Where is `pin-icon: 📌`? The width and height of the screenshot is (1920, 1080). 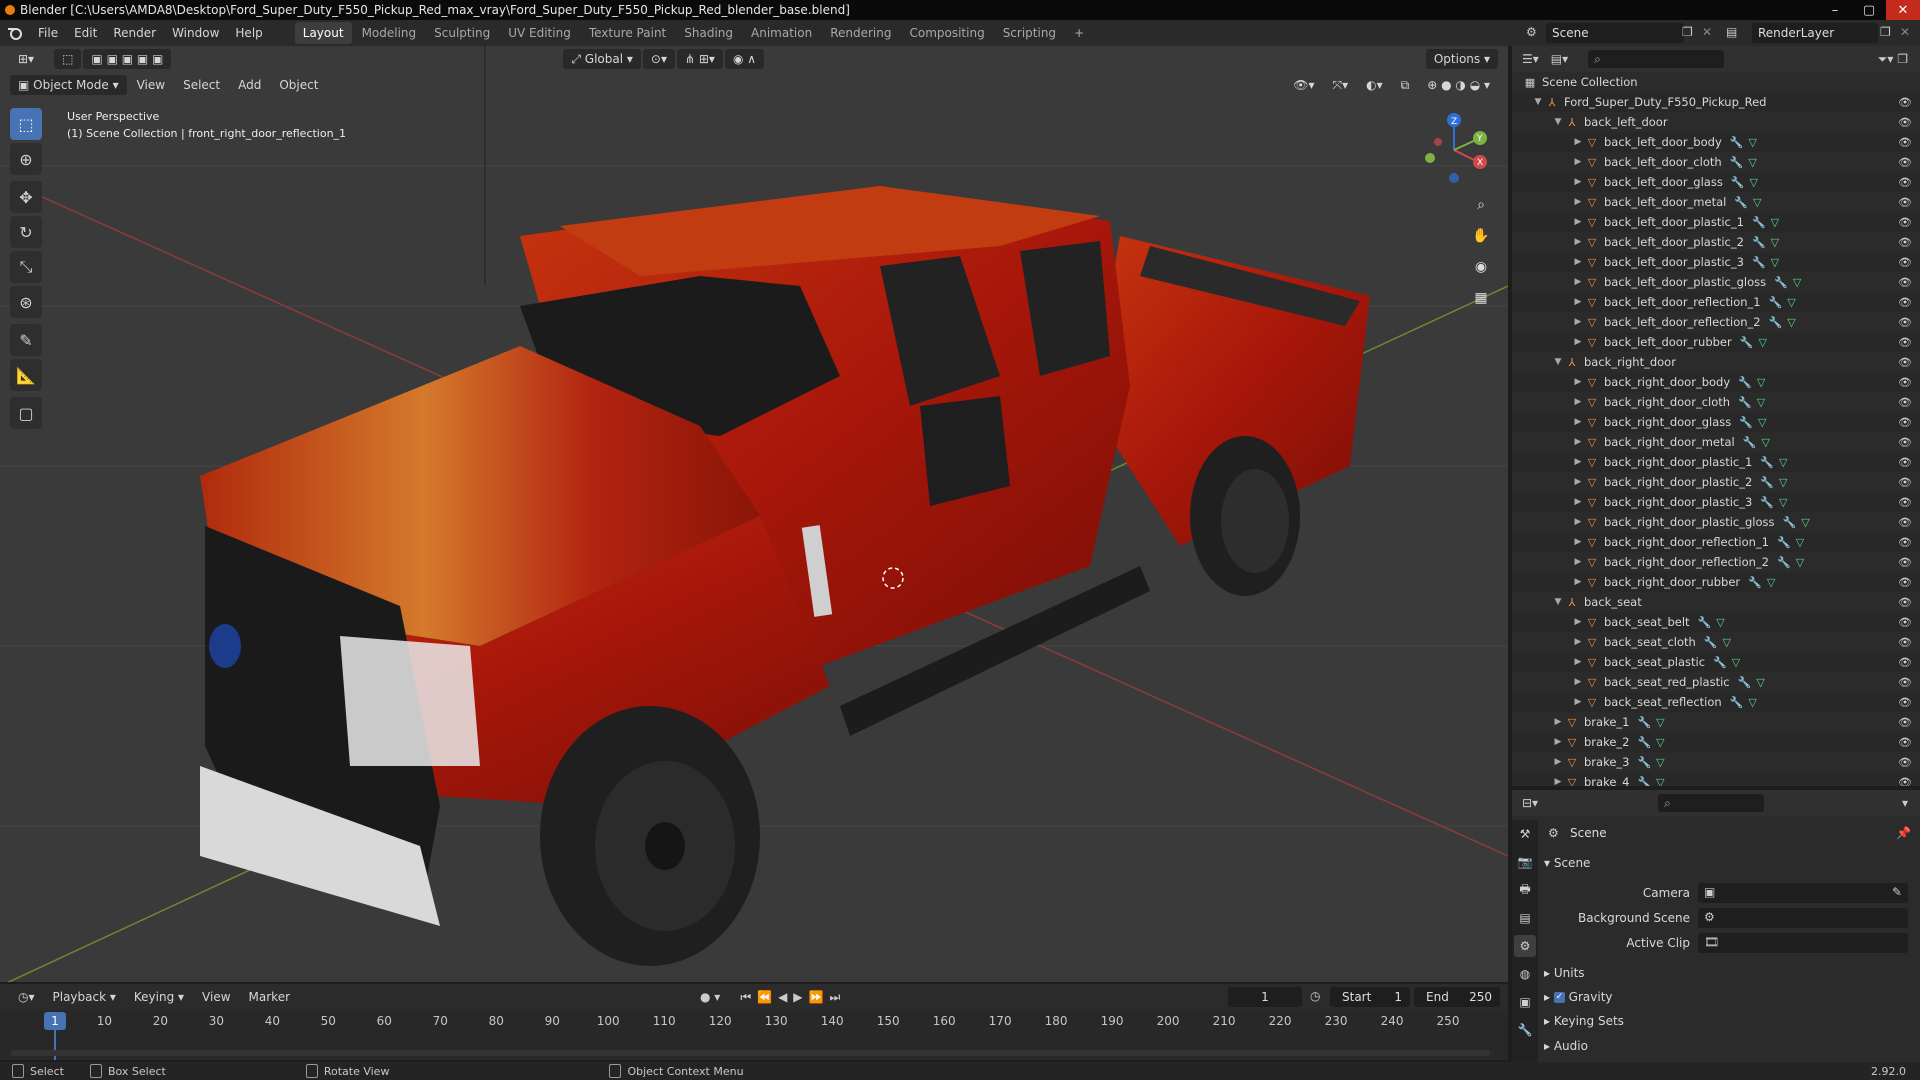 pin-icon: 📌 is located at coordinates (1903, 833).